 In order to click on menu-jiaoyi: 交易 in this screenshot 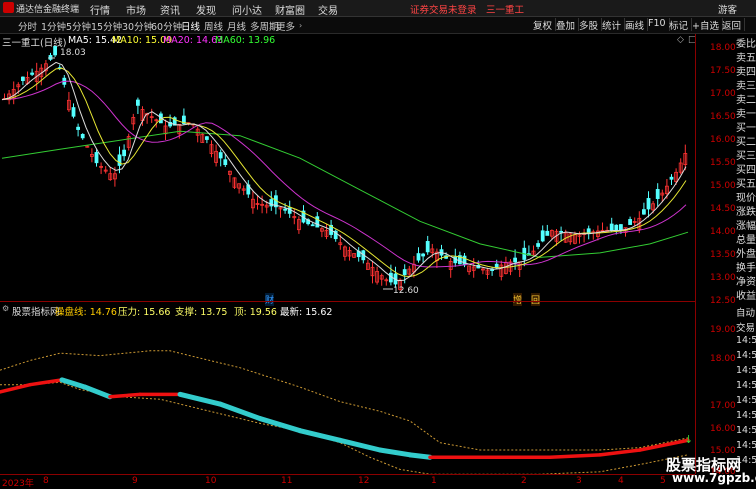, I will do `click(328, 9)`.